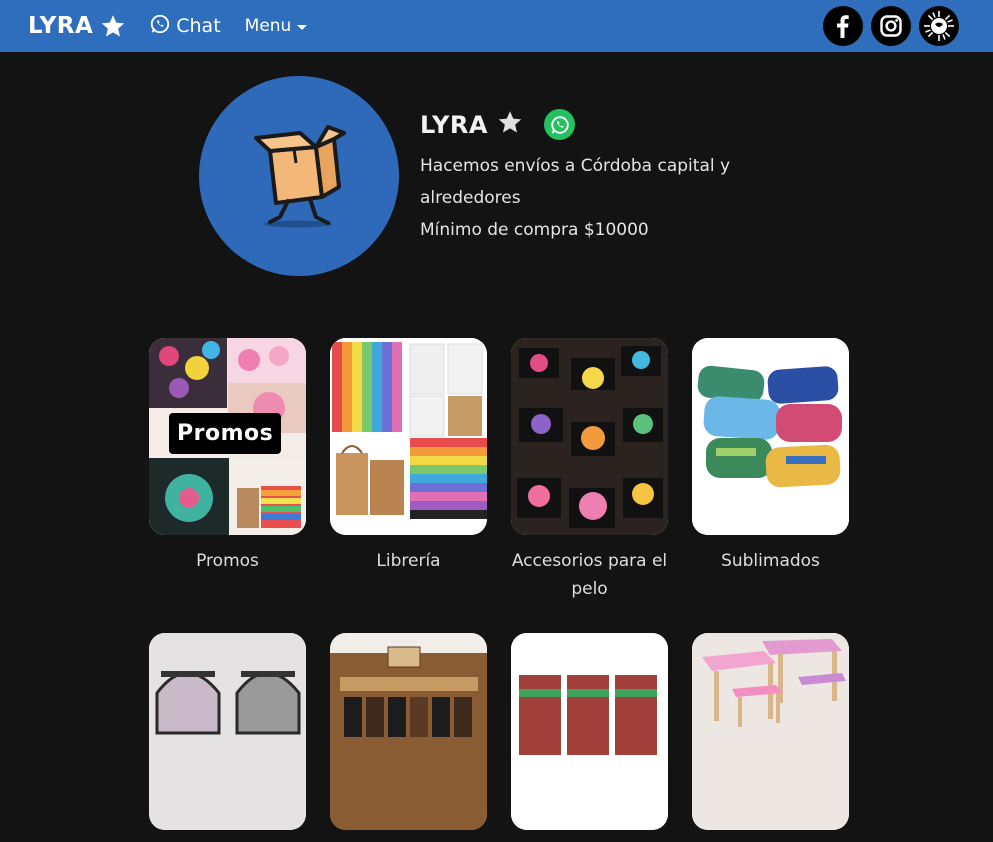 This screenshot has height=842, width=993. I want to click on category-image: Promos, so click(227, 436).